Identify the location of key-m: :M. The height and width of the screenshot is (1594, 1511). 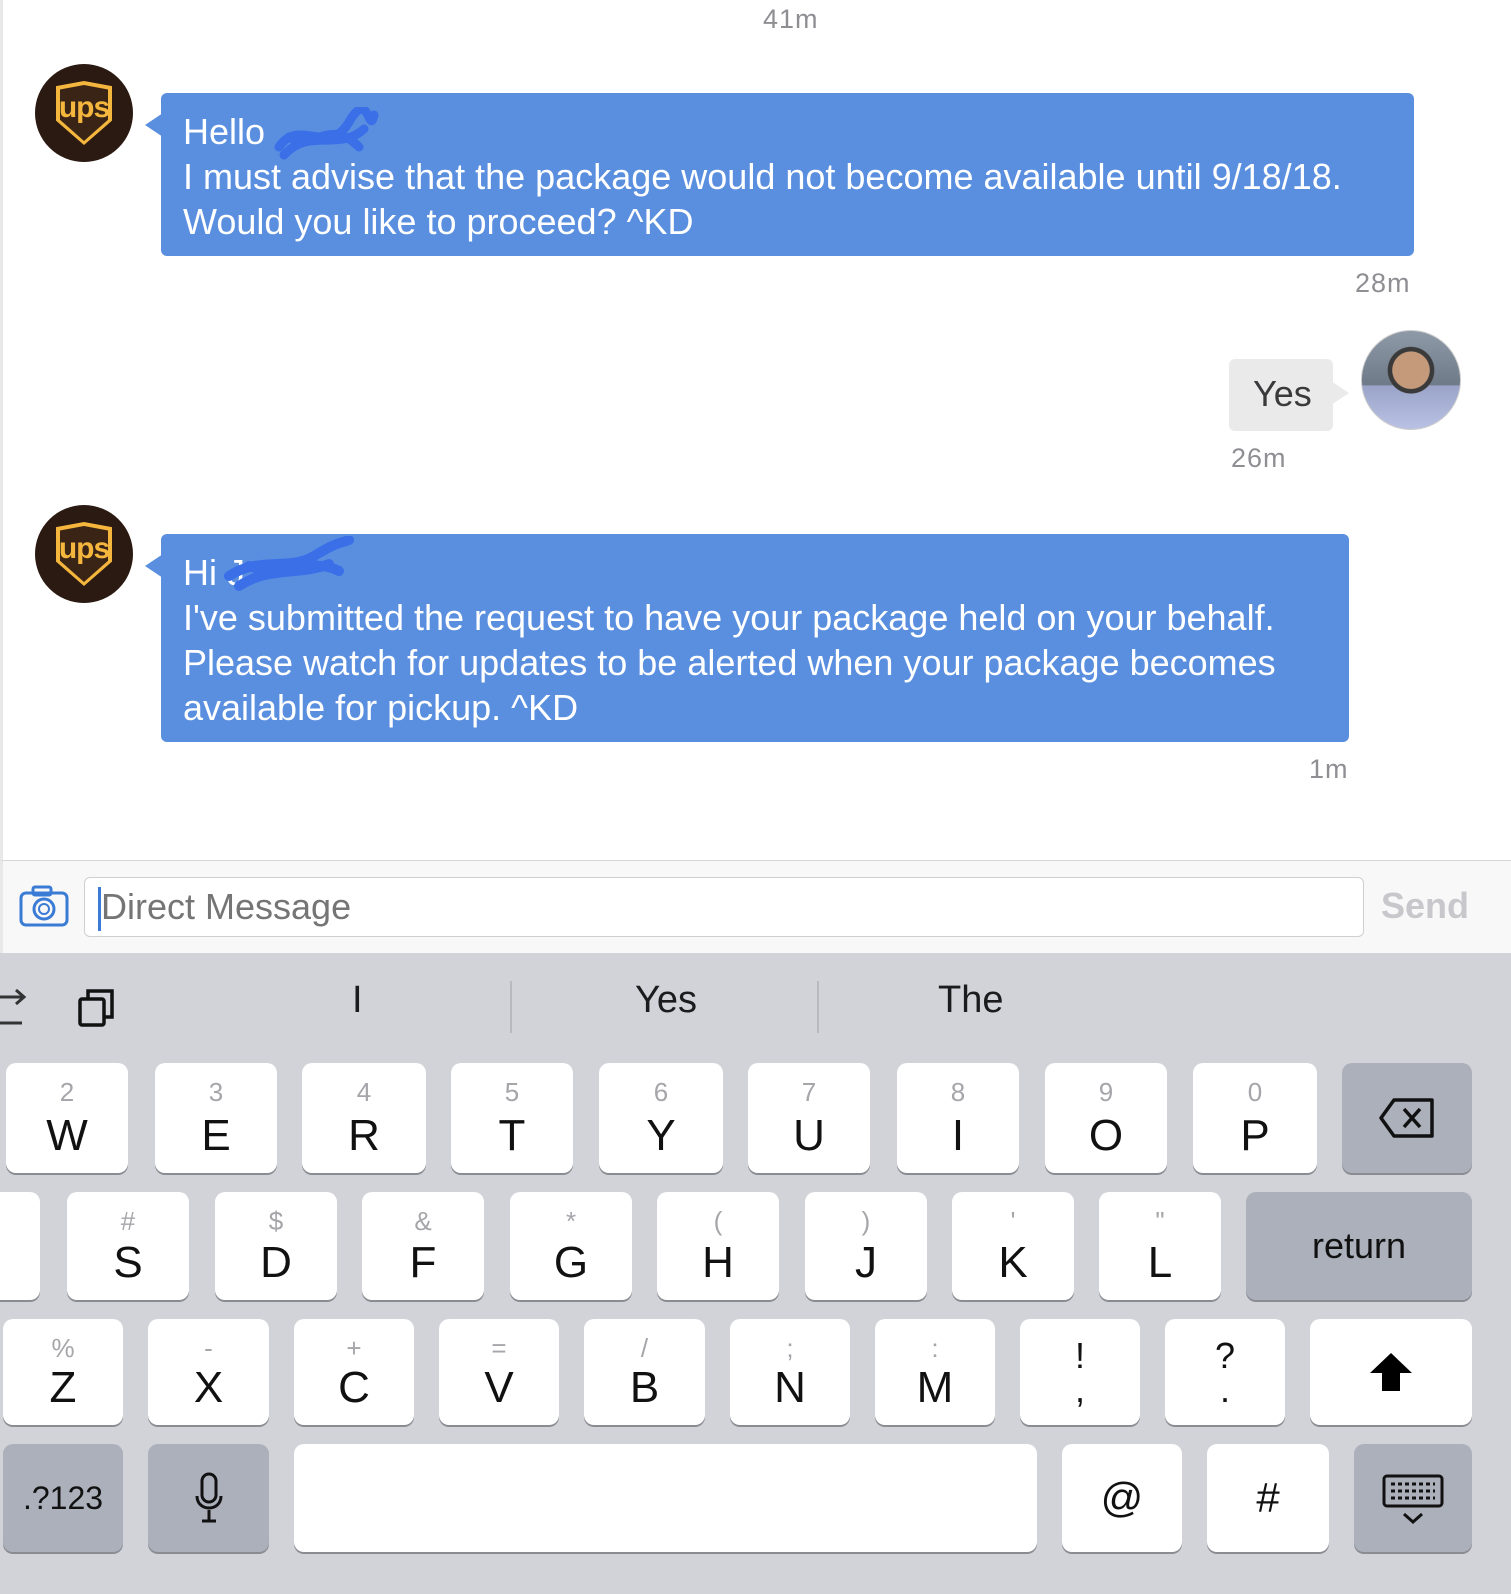
(935, 1372).